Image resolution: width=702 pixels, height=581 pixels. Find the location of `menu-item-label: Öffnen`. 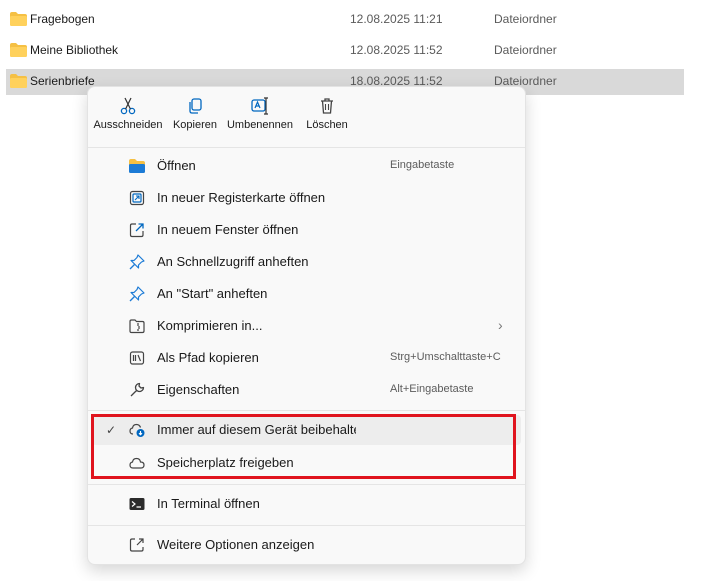

menu-item-label: Öffnen is located at coordinates (176, 165).